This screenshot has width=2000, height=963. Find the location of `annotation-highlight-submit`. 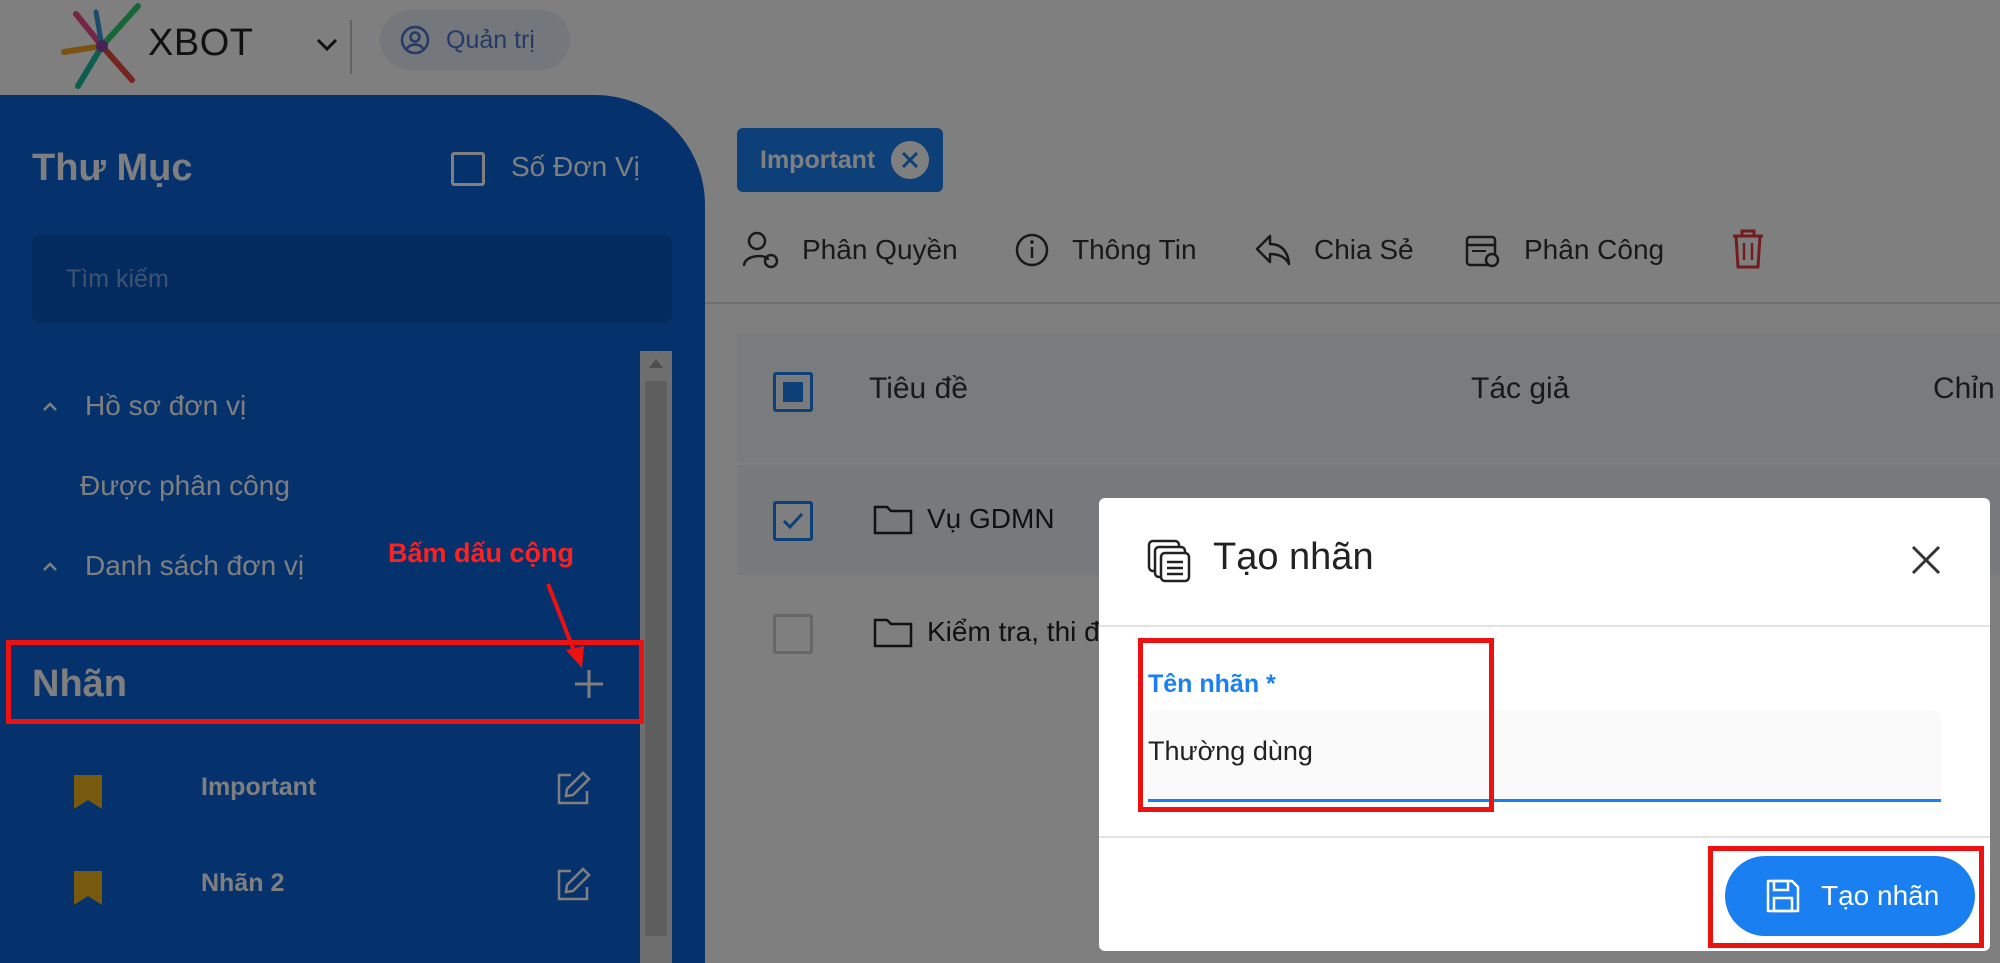

annotation-highlight-submit is located at coordinates (1846, 897).